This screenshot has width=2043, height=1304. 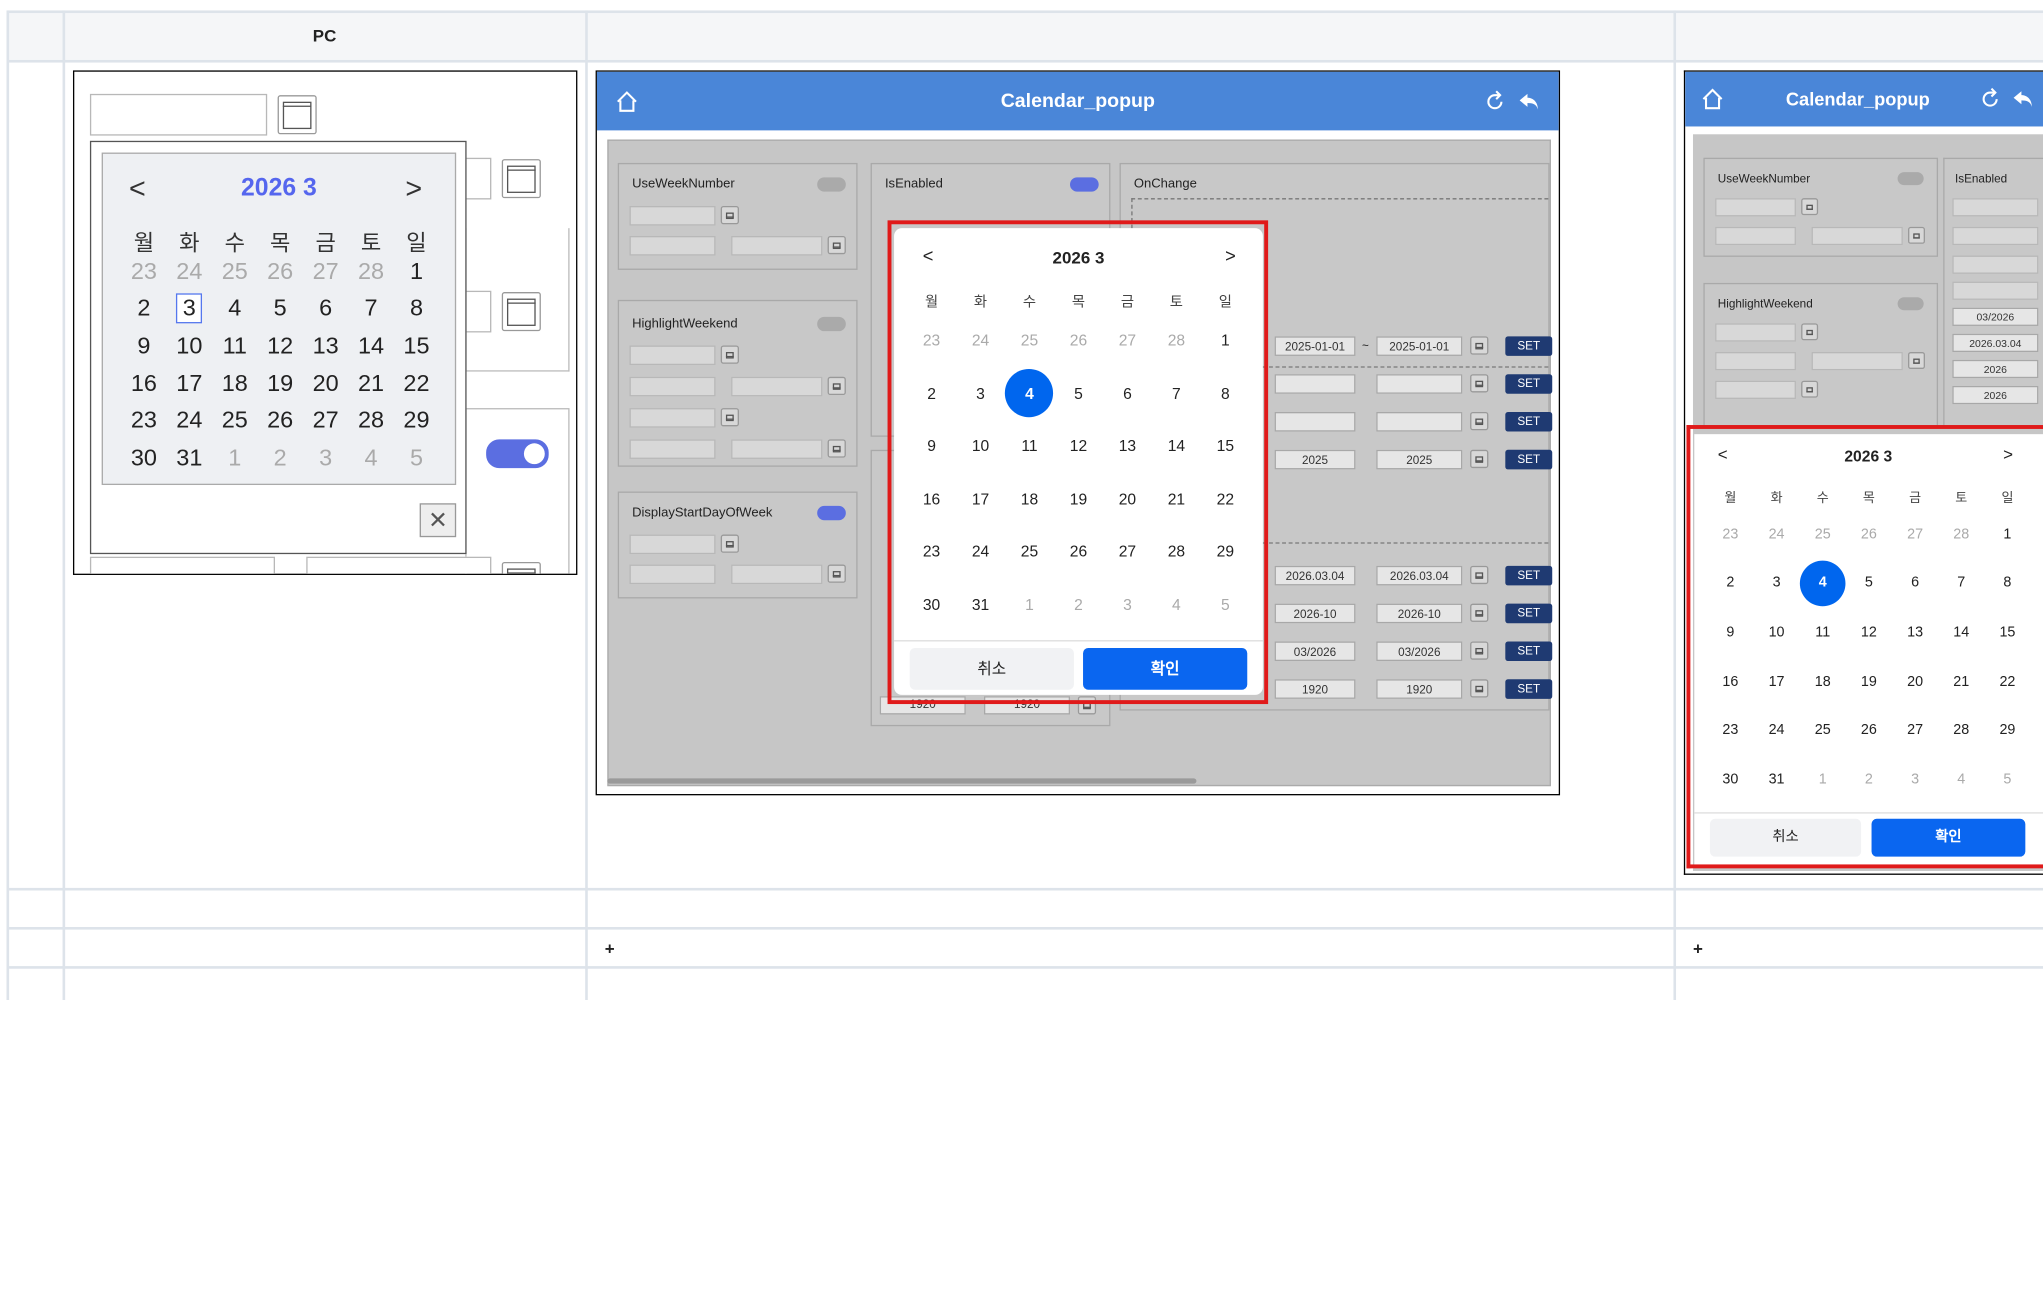 I want to click on day-cell: 6, so click(x=325, y=308).